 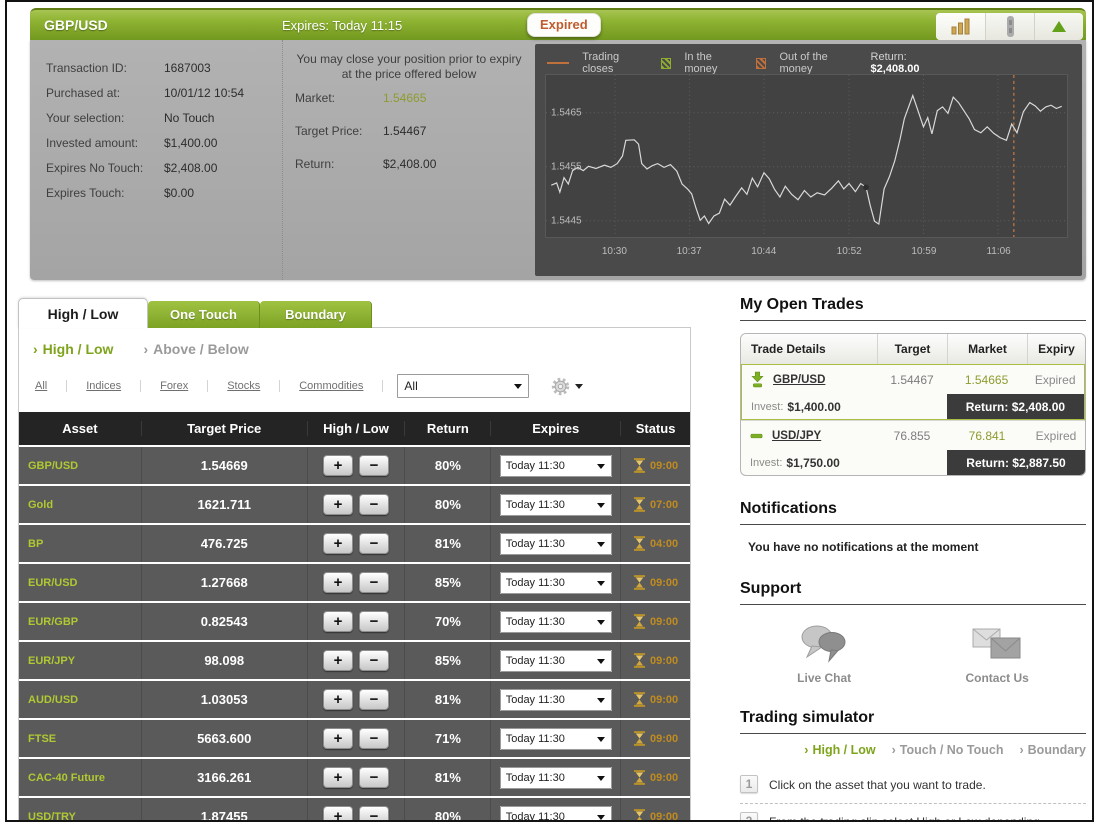 I want to click on column-expiry: Expiry, so click(x=1056, y=349).